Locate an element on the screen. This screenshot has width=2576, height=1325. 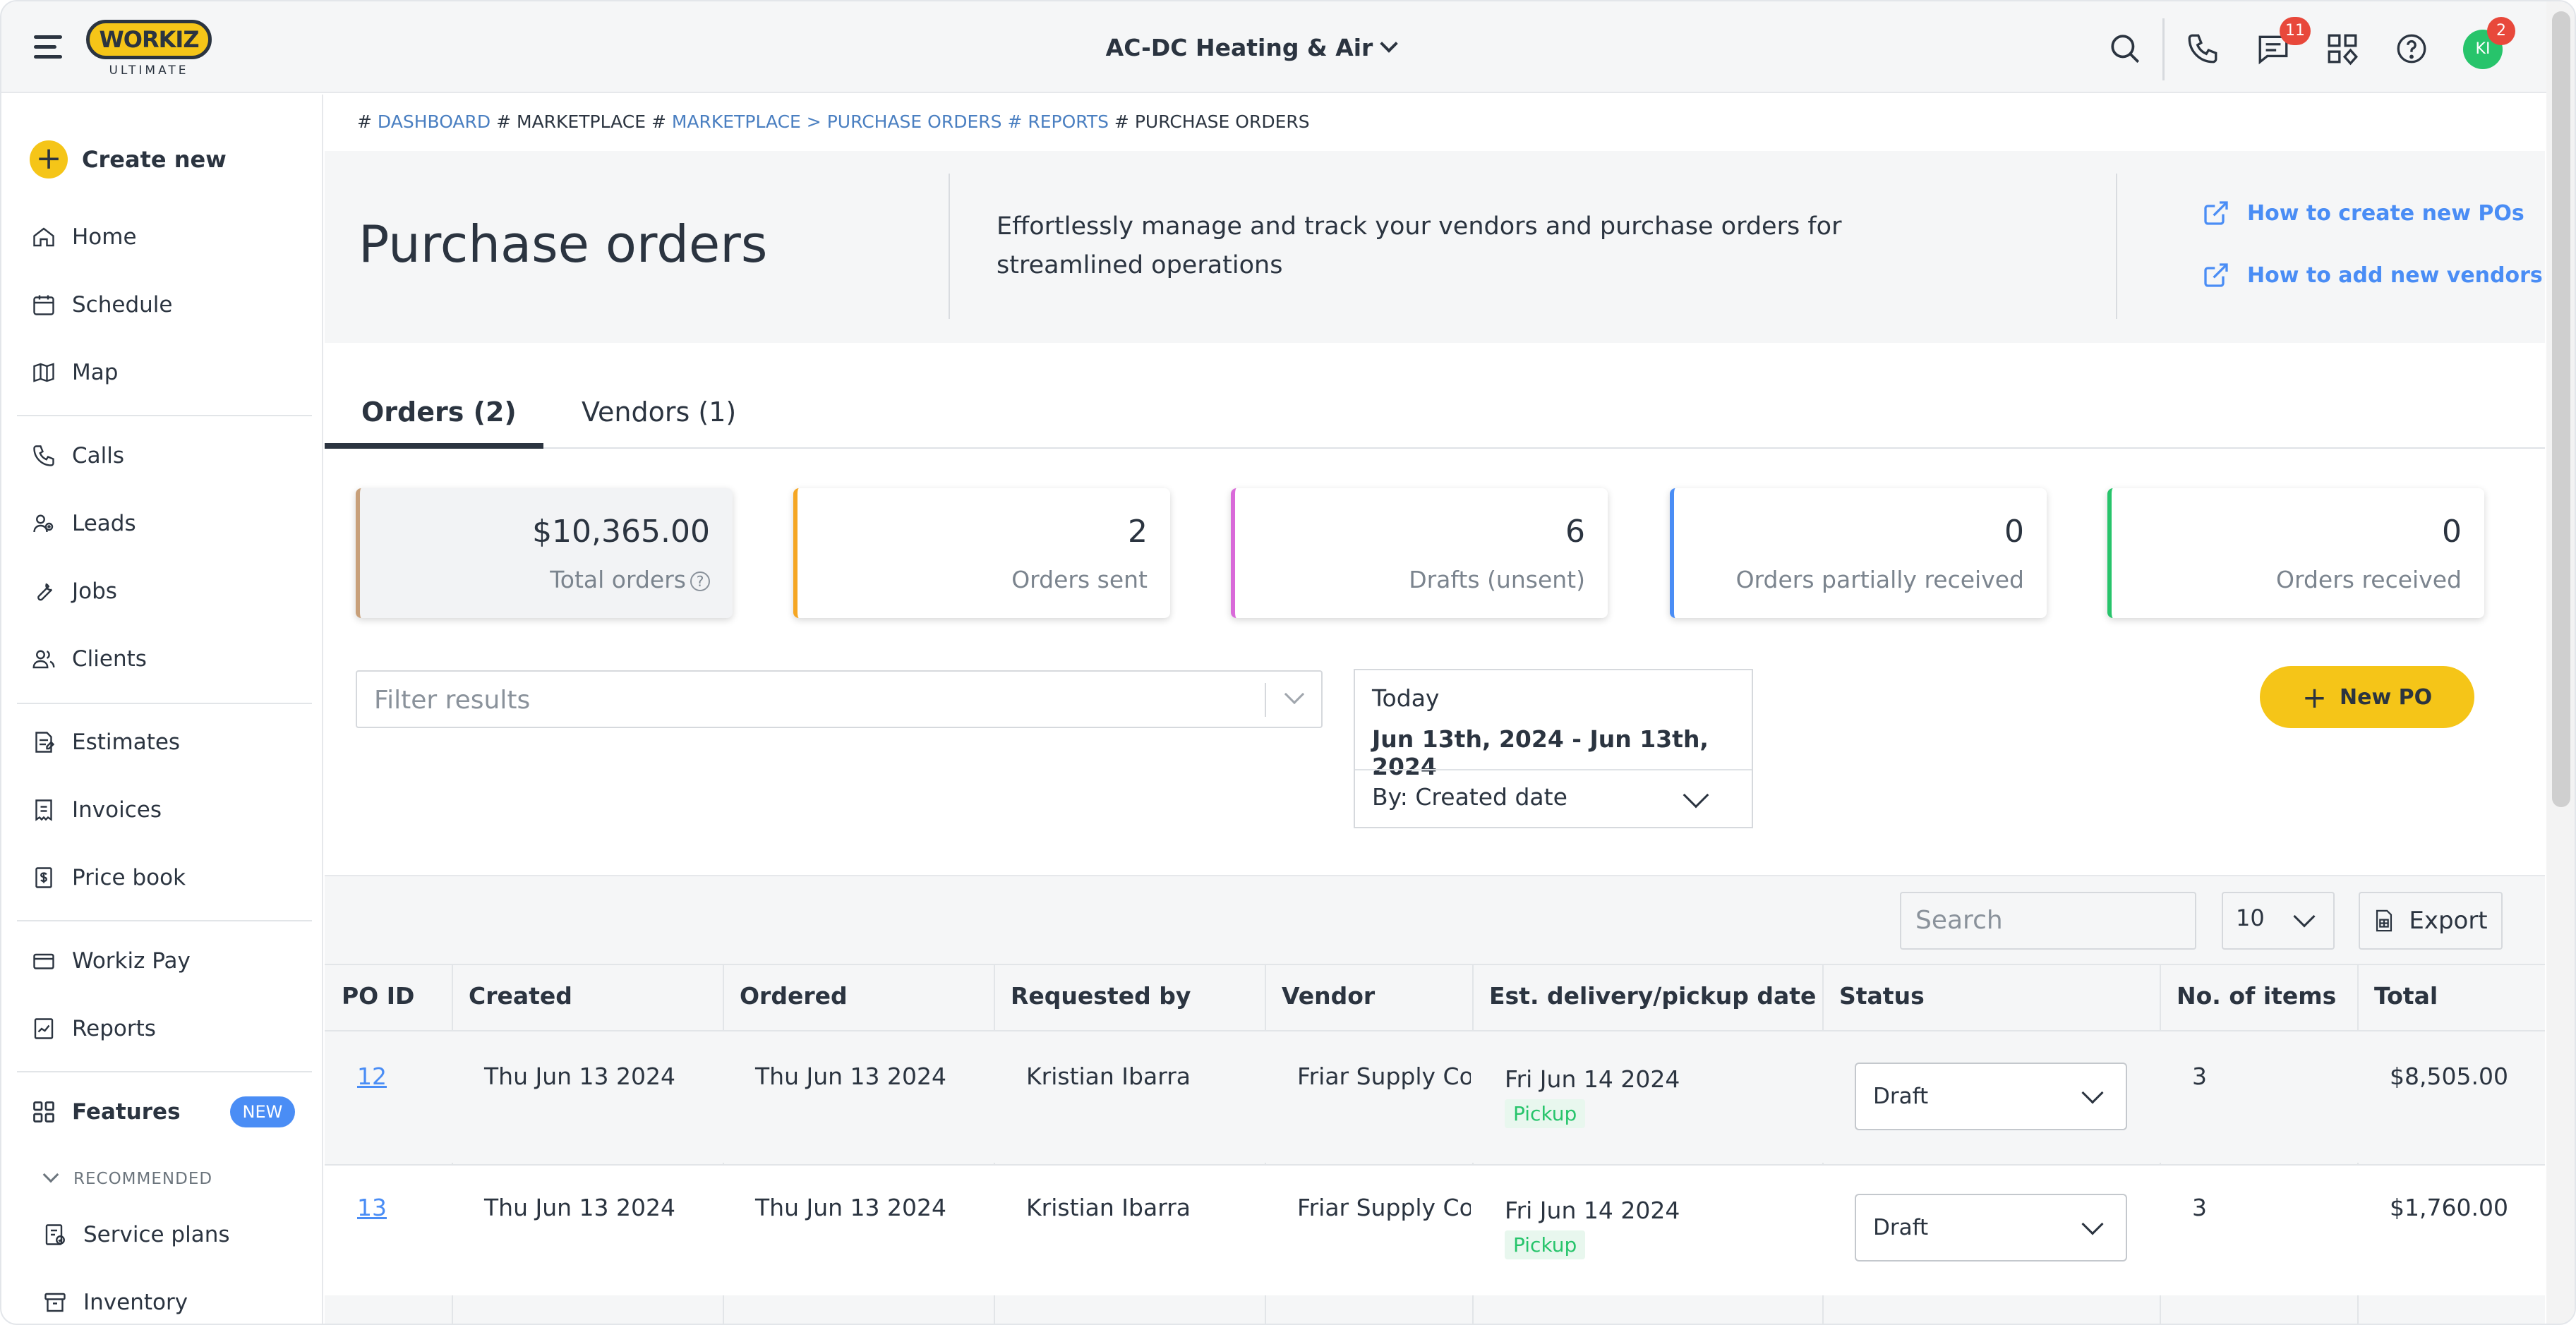
per-page-value: 10 is located at coordinates (2250, 917).